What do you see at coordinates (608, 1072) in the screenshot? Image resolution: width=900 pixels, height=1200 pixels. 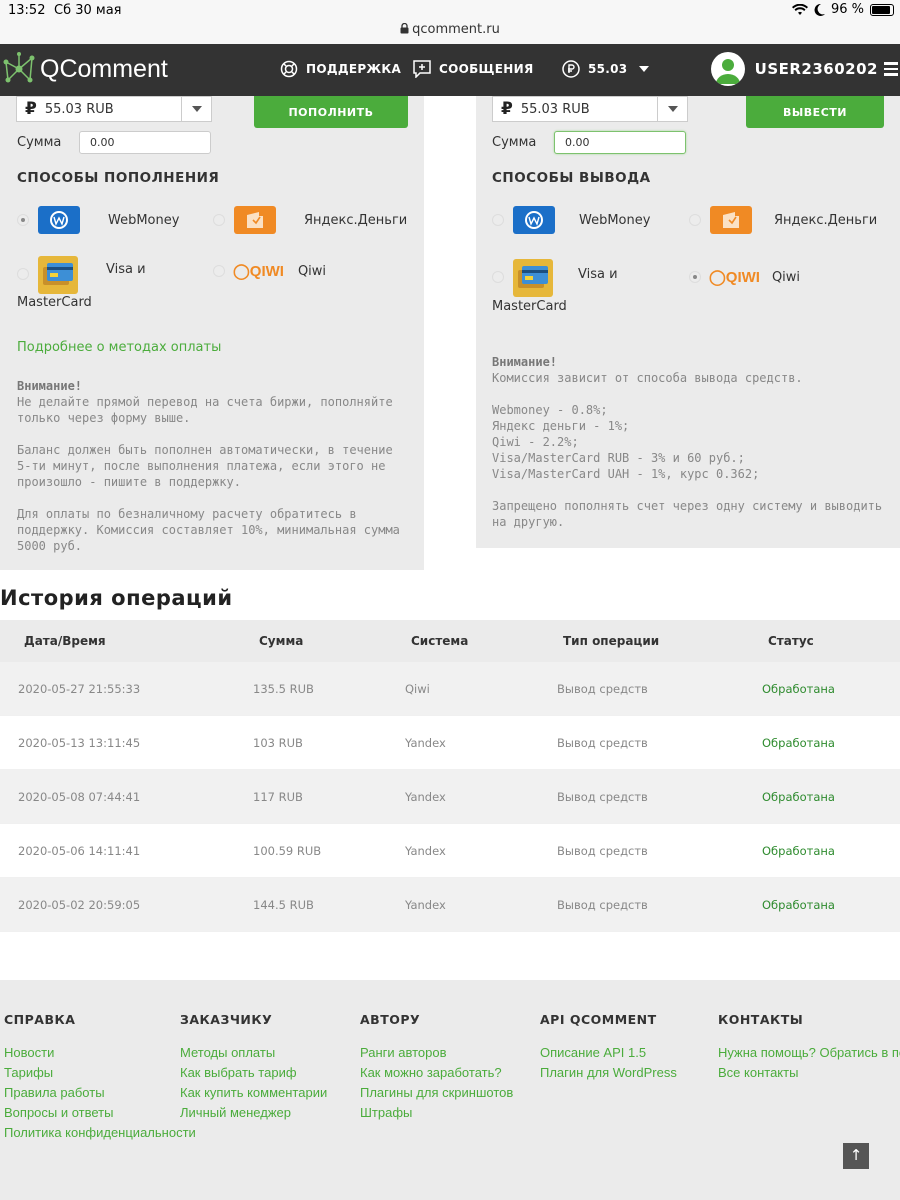 I see `footer-link: Плагин для WordPress` at bounding box center [608, 1072].